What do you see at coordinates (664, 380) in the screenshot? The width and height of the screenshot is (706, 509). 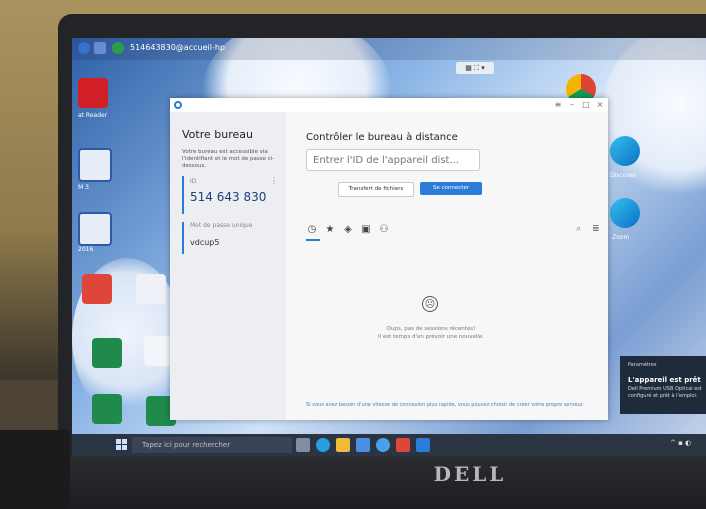 I see `notification-title: L'appareil est prêt` at bounding box center [664, 380].